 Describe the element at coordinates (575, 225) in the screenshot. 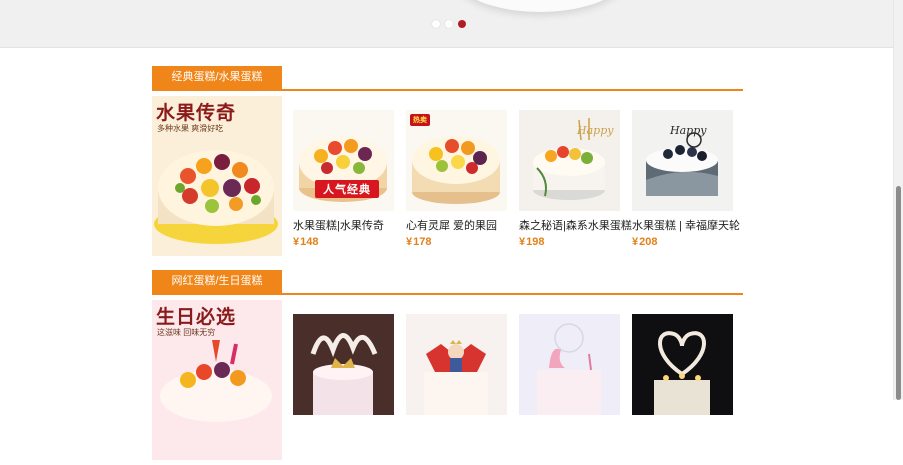

I see `product-name: 森之秘语|森系水果蛋糕` at that location.